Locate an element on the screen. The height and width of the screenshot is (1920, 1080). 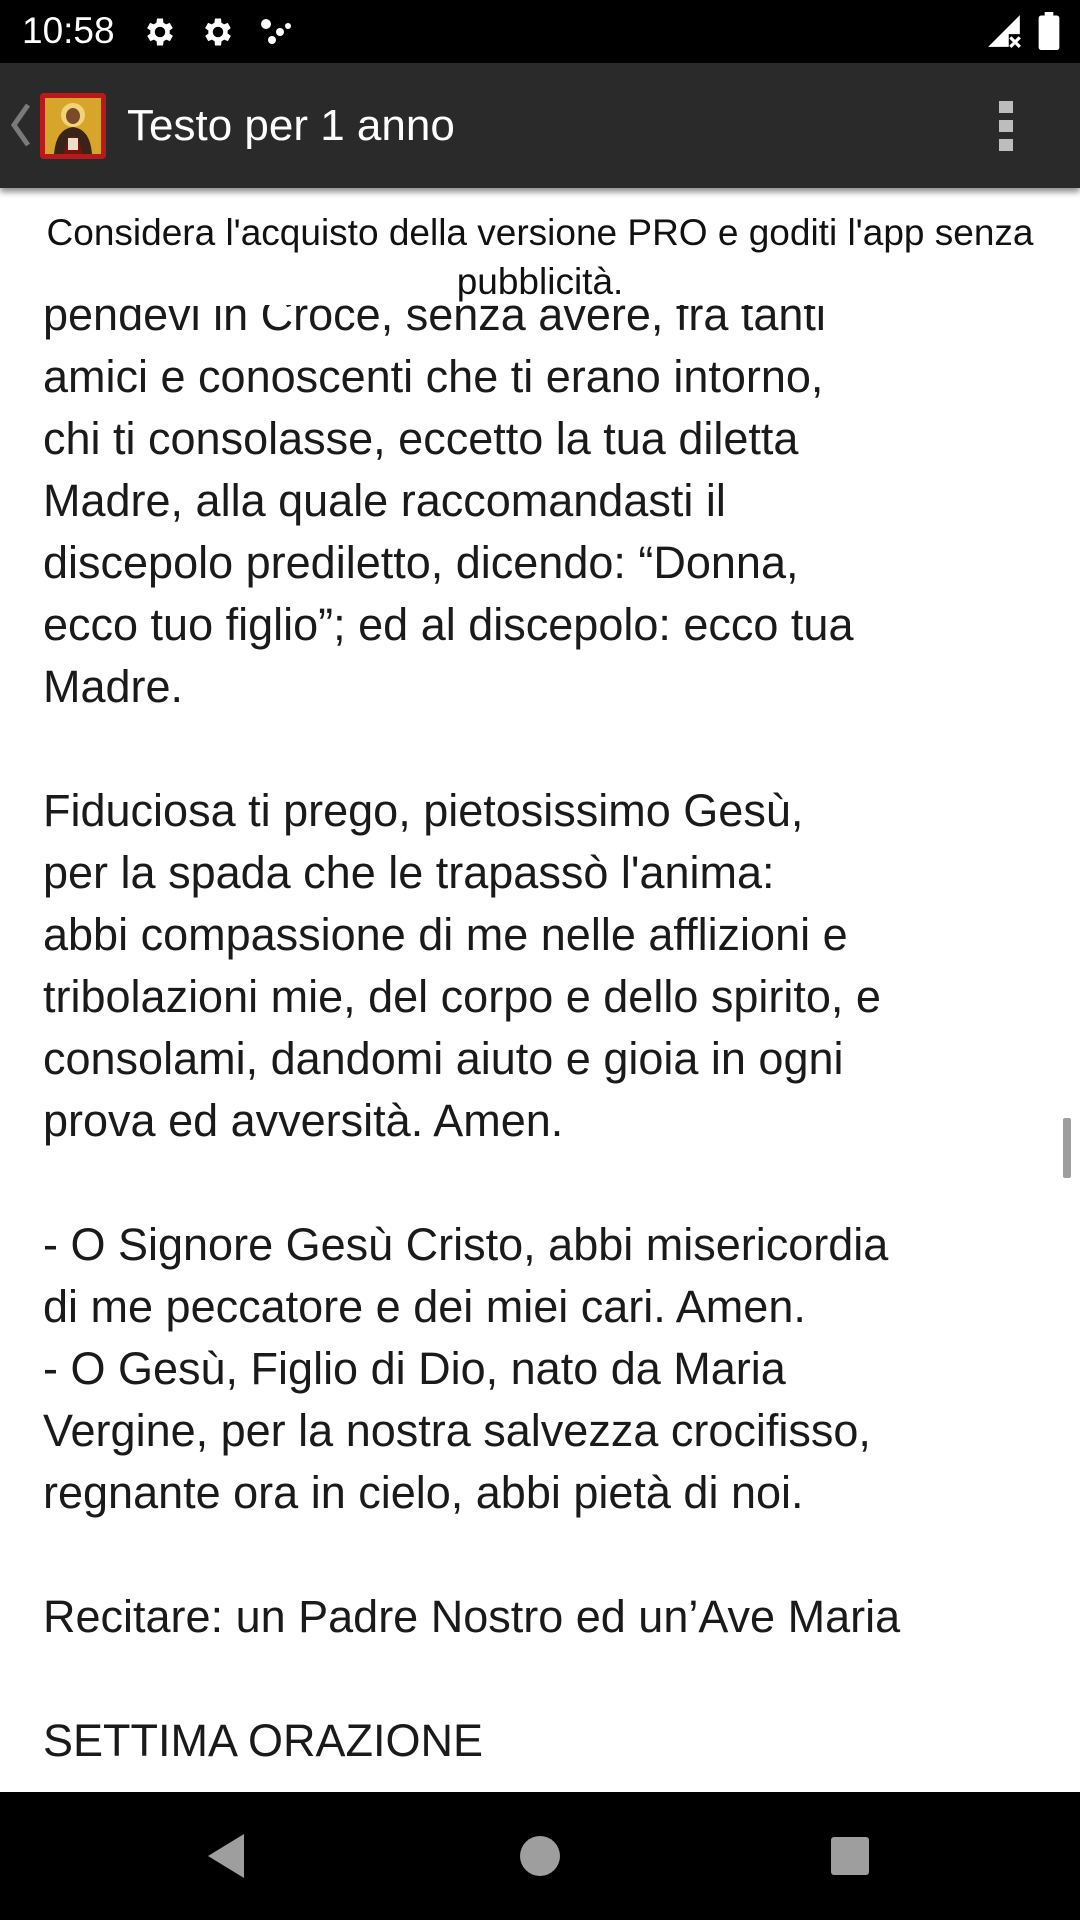
nav-home-icon is located at coordinates (540, 1856).